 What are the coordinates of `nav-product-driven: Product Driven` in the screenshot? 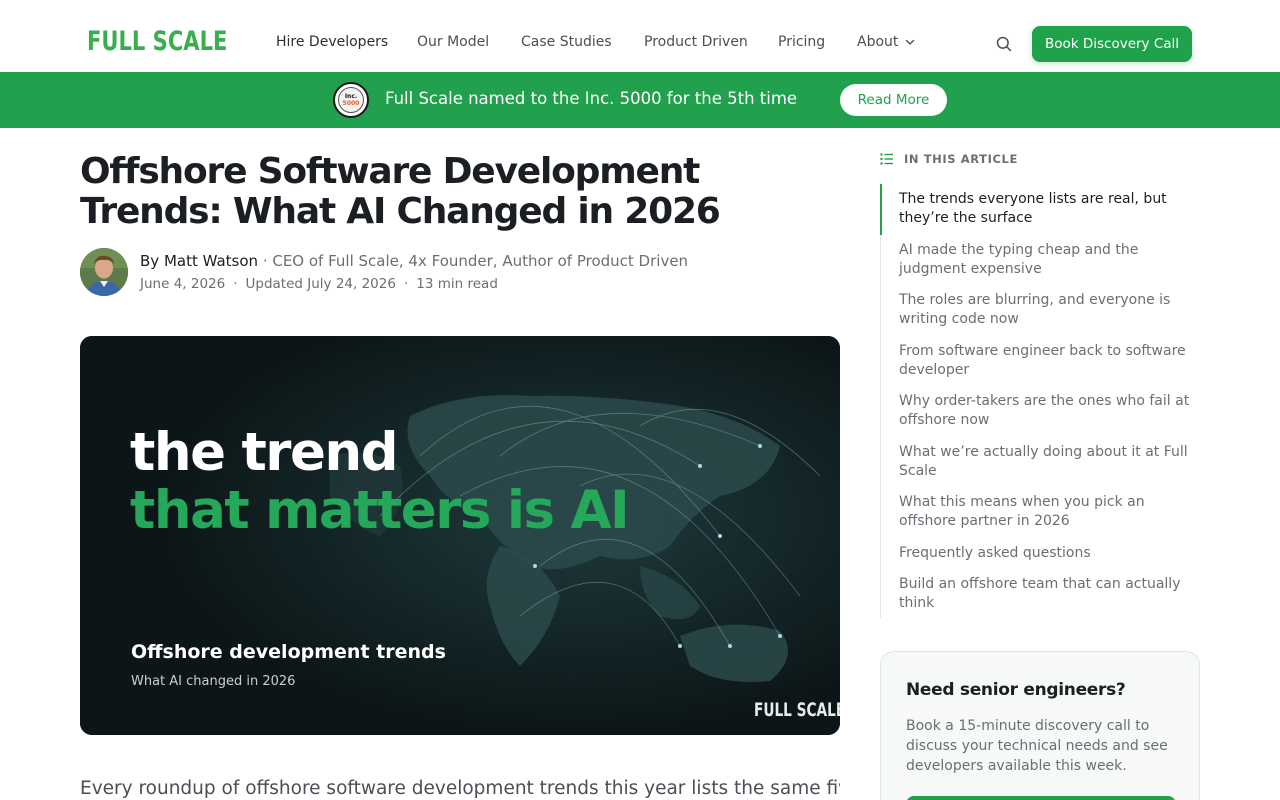 It's located at (696, 42).